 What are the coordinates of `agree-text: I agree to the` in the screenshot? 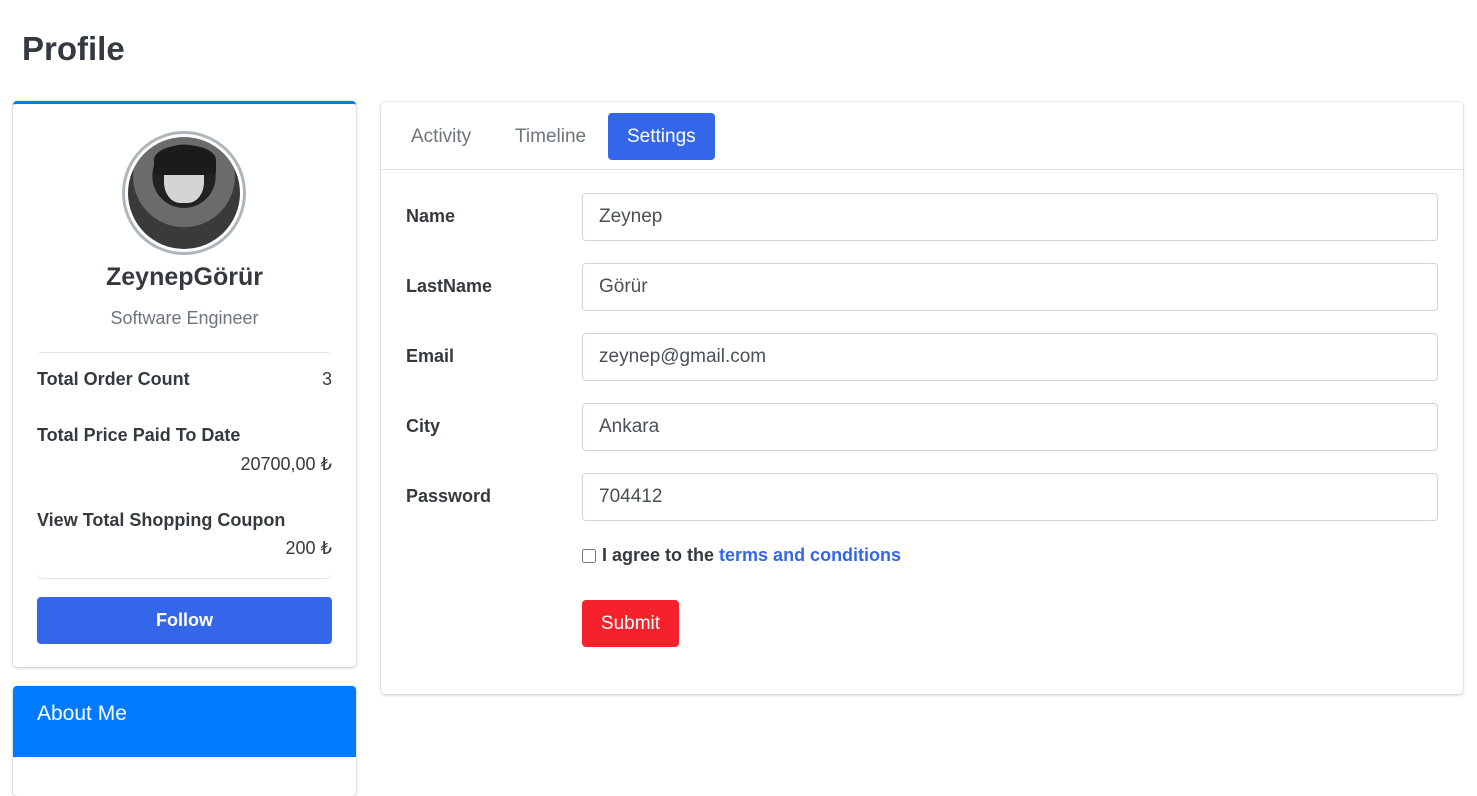 It's located at (658, 555).